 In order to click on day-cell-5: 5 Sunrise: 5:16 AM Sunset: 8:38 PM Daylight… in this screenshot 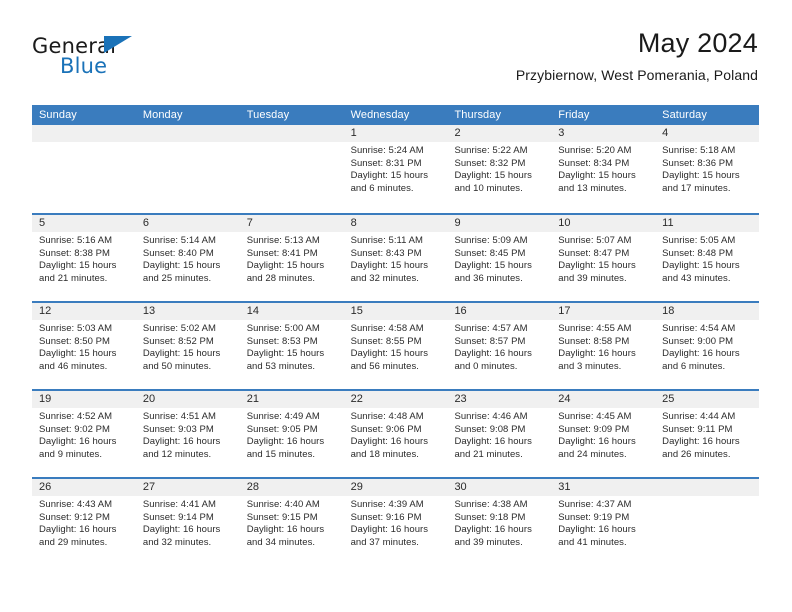, I will do `click(84, 258)`.